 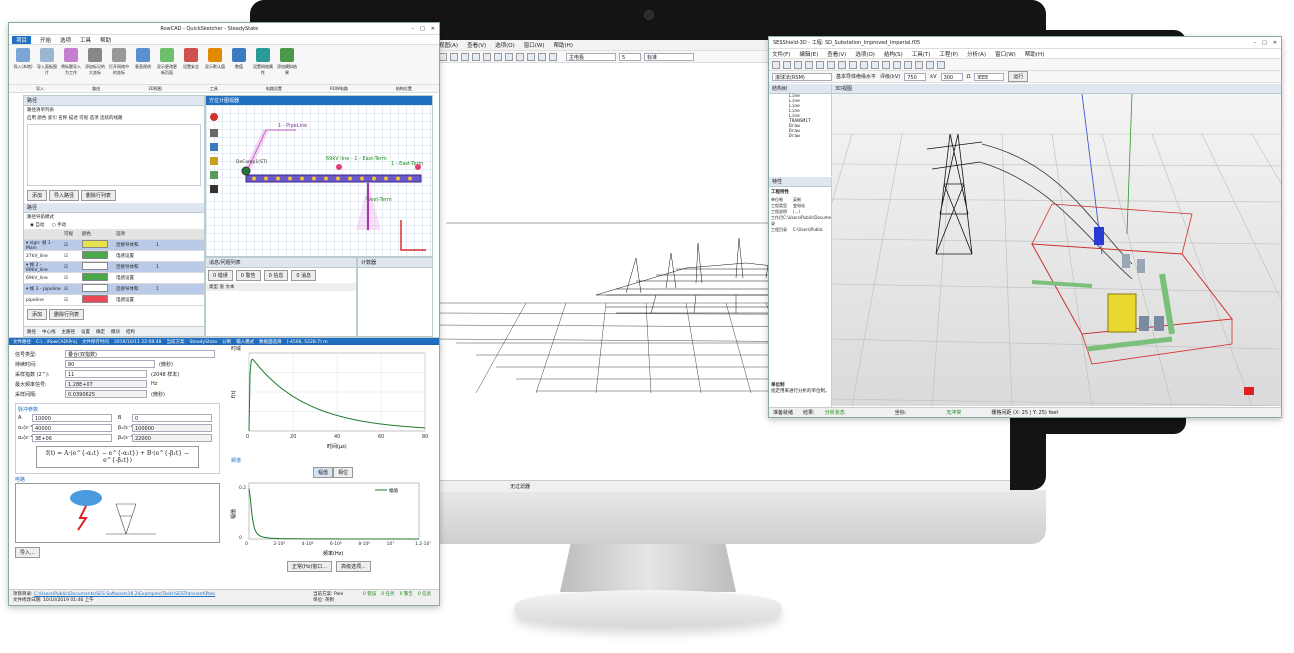 I want to click on menu-structure: 结构(S), so click(x=893, y=54).